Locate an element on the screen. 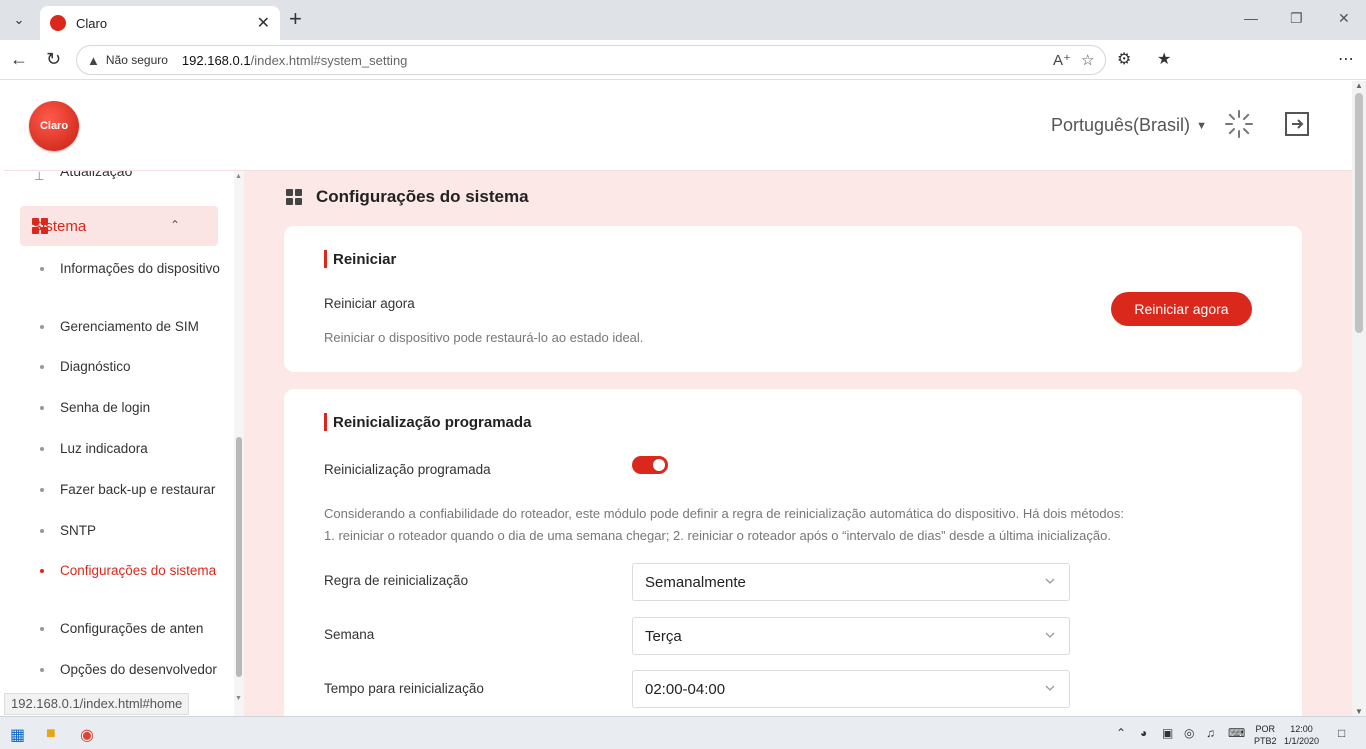 This screenshot has width=1366, height=749. scheduled-card-title: Reinicialização programada is located at coordinates (427, 422).